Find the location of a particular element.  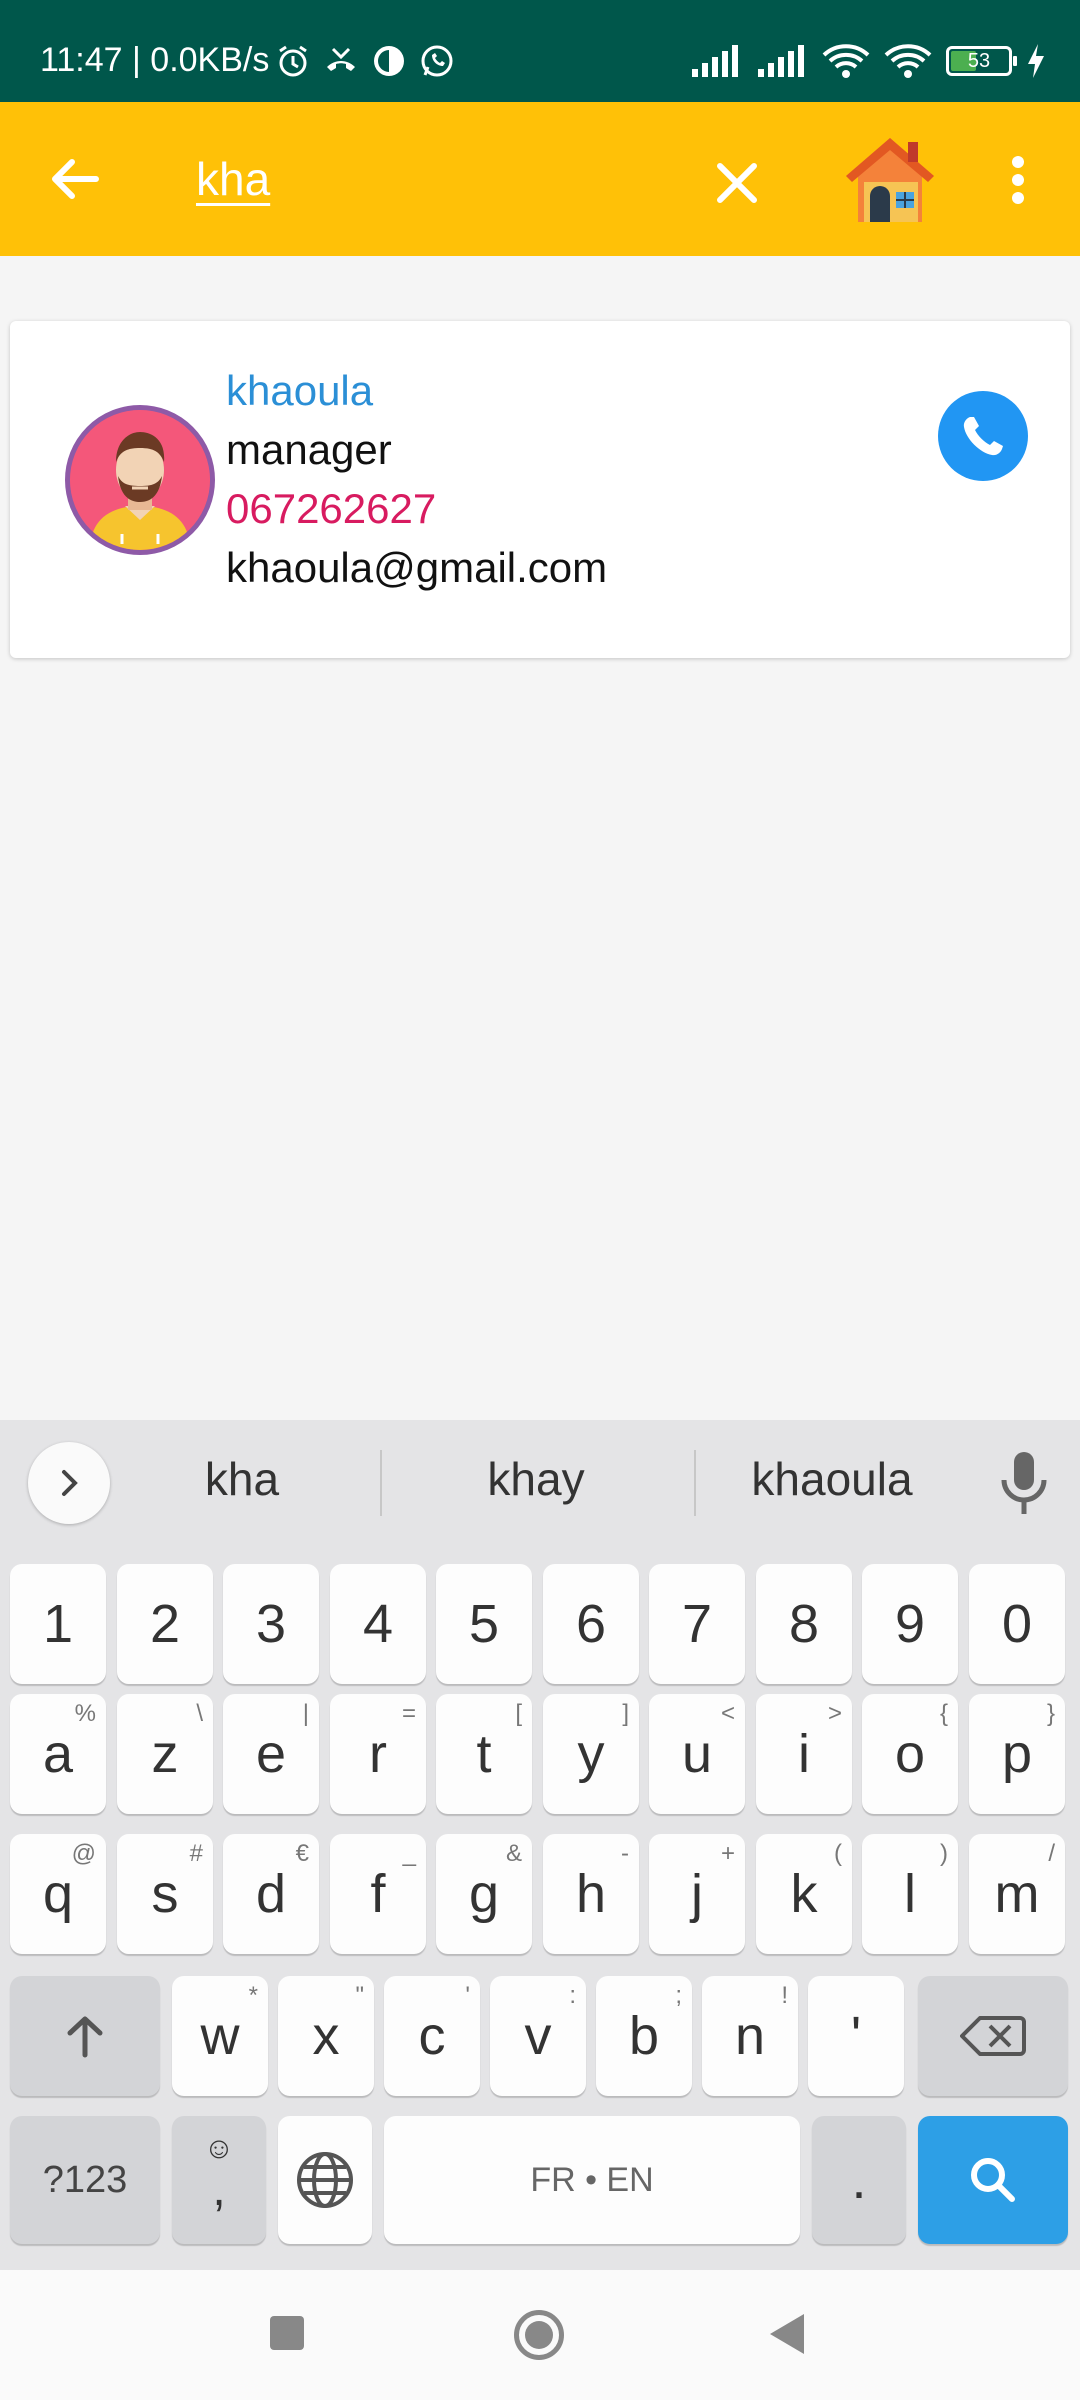

key-6: 6 is located at coordinates (591, 1624).